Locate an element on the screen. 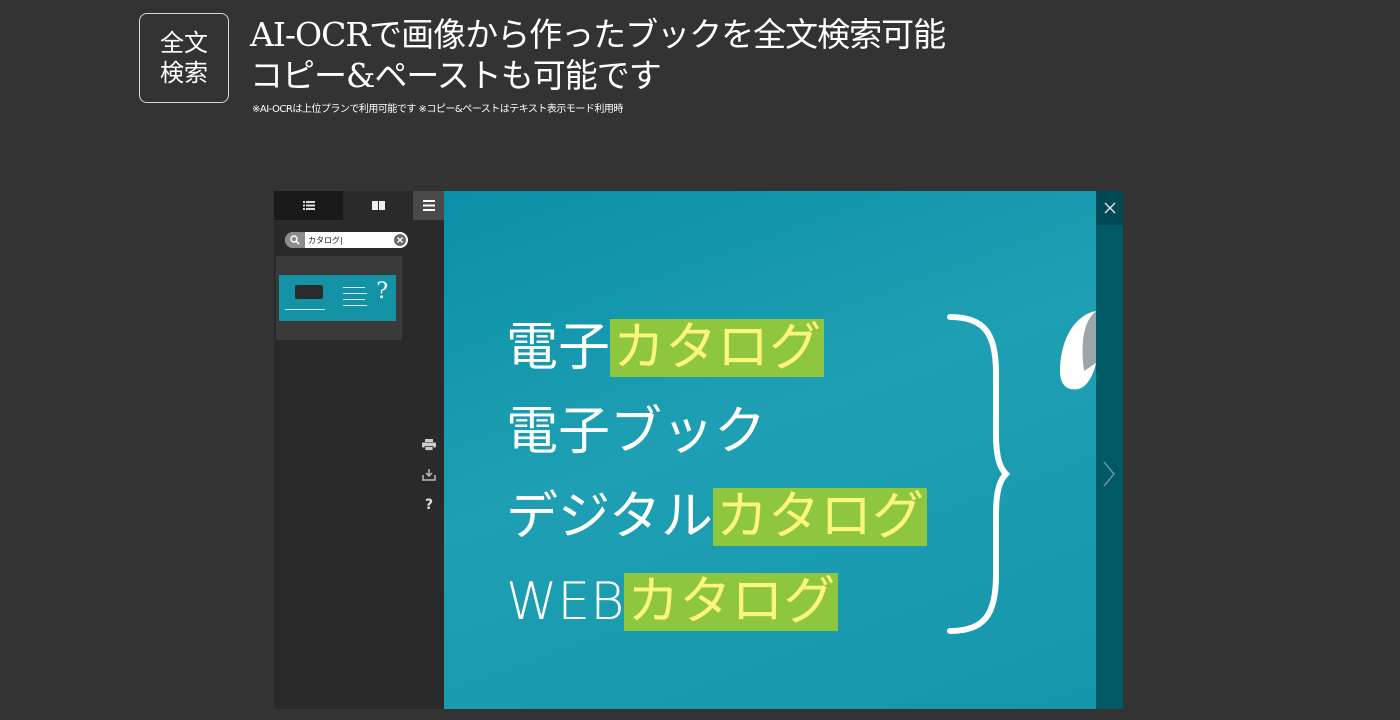 The image size is (1400, 720). brace-graphic is located at coordinates (979, 474).